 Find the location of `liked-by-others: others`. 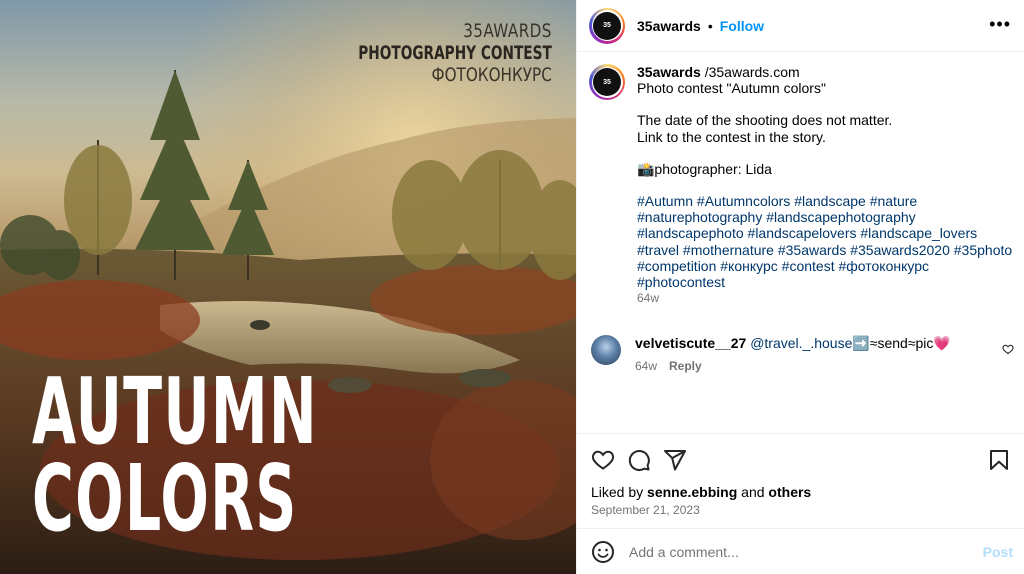

liked-by-others: others is located at coordinates (789, 492).